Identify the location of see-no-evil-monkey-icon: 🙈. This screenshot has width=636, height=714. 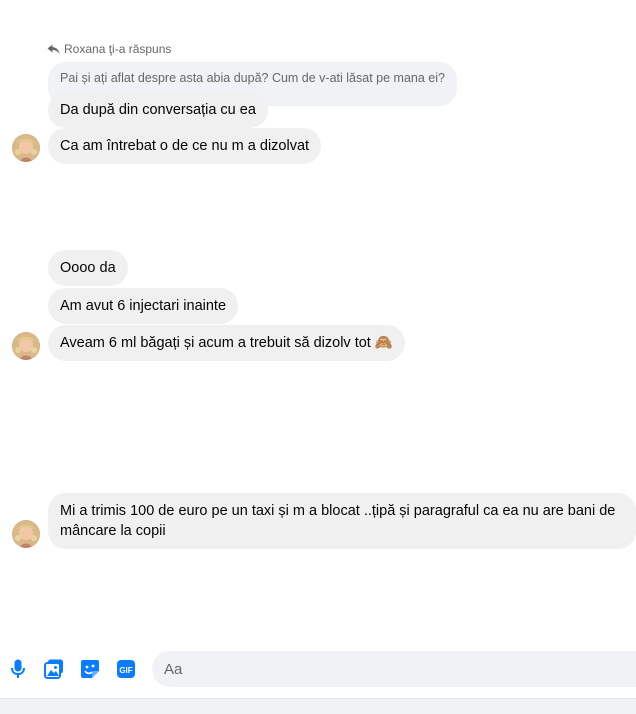
(383, 343).